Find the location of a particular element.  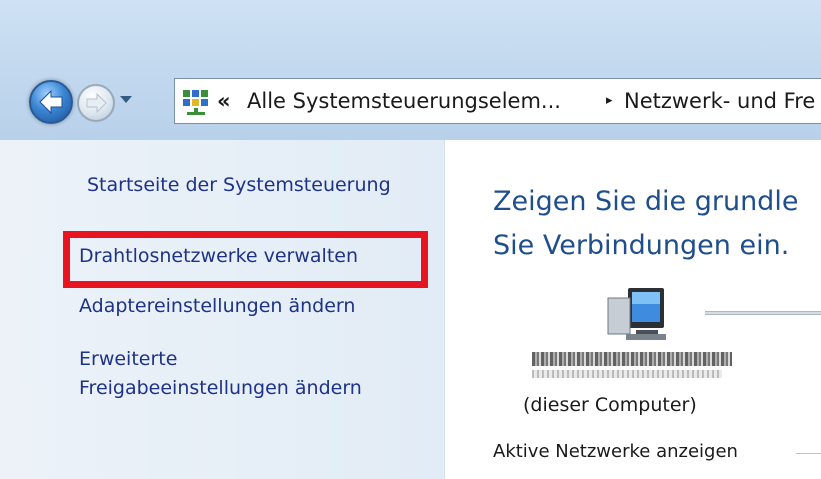

breadcrumb-network-sharing-center: Netzwerk- und Fre is located at coordinates (719, 101).